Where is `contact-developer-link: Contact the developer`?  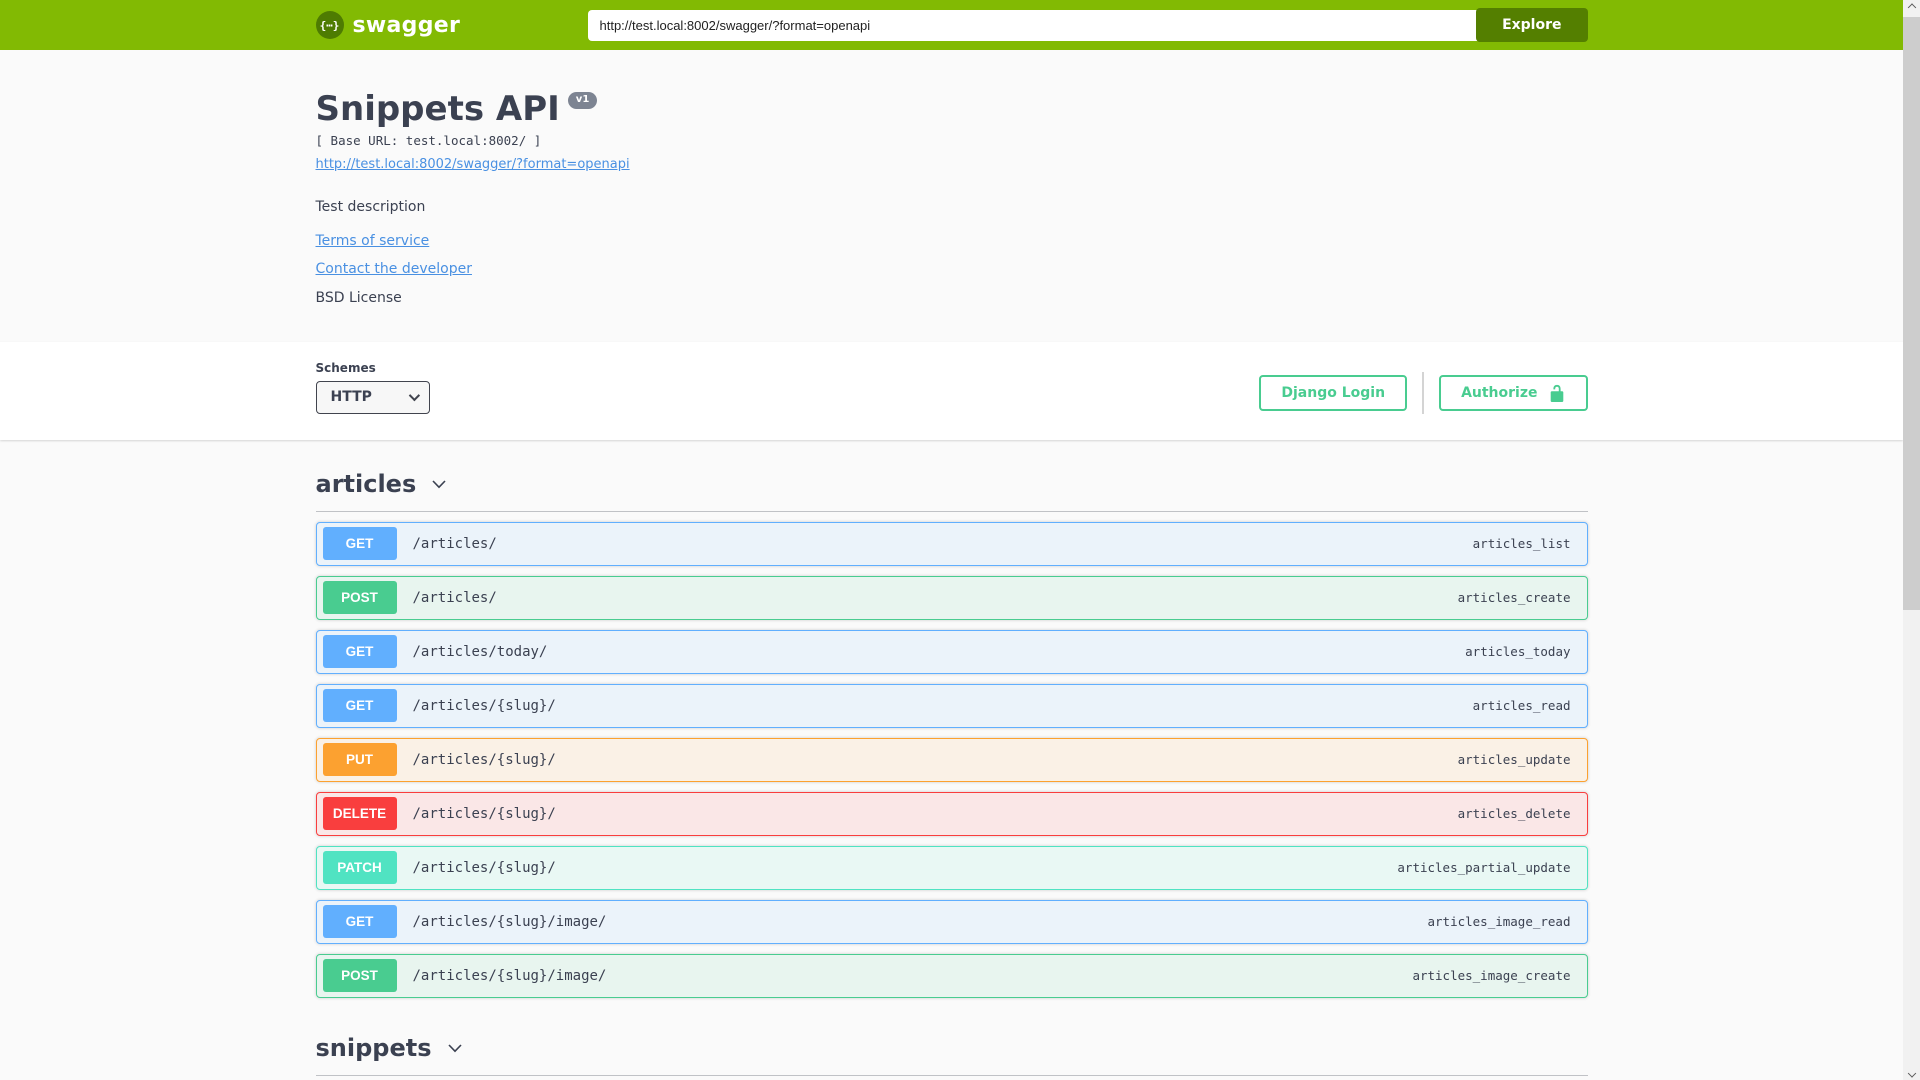
contact-developer-link: Contact the developer is located at coordinates (394, 269).